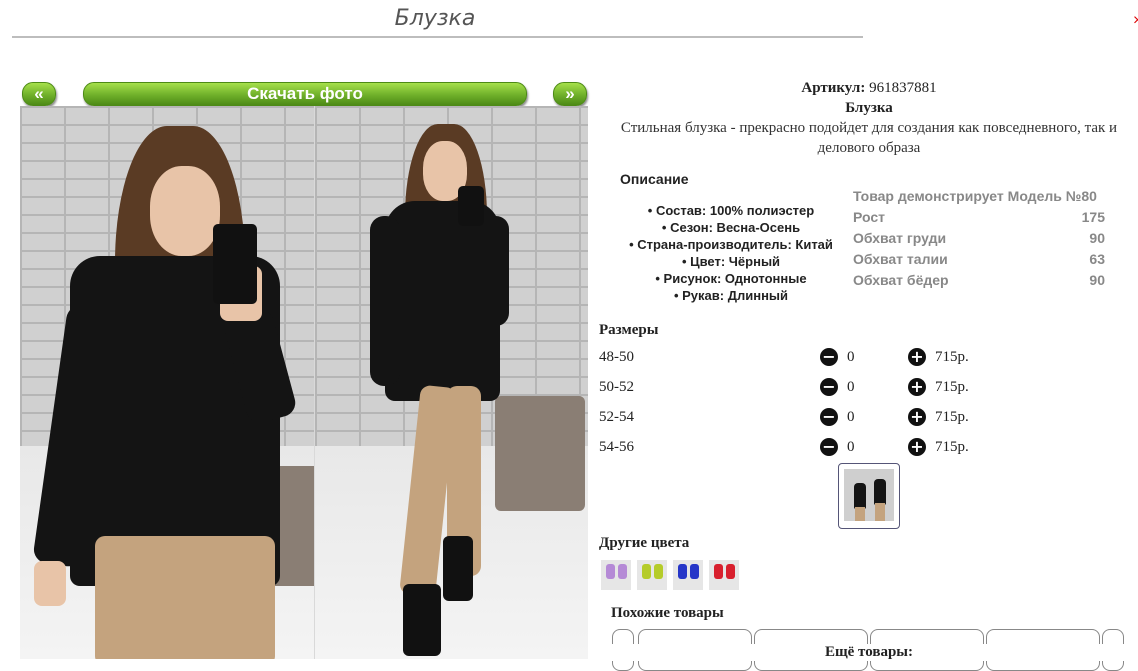 The height and width of the screenshot is (671, 1138). What do you see at coordinates (731, 244) in the screenshot?
I see `property-item: • Страна-производитель: Китай` at bounding box center [731, 244].